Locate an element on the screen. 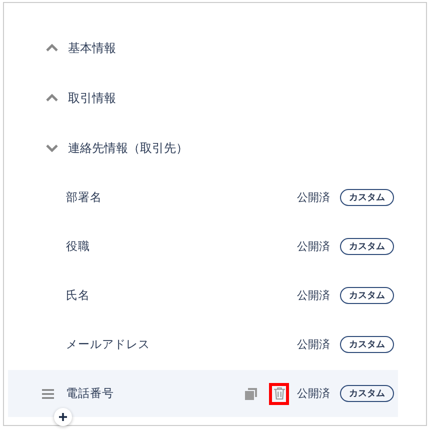 Image resolution: width=430 pixels, height=432 pixels. field-row: 電話番号 公開済 カスタム is located at coordinates (203, 393).